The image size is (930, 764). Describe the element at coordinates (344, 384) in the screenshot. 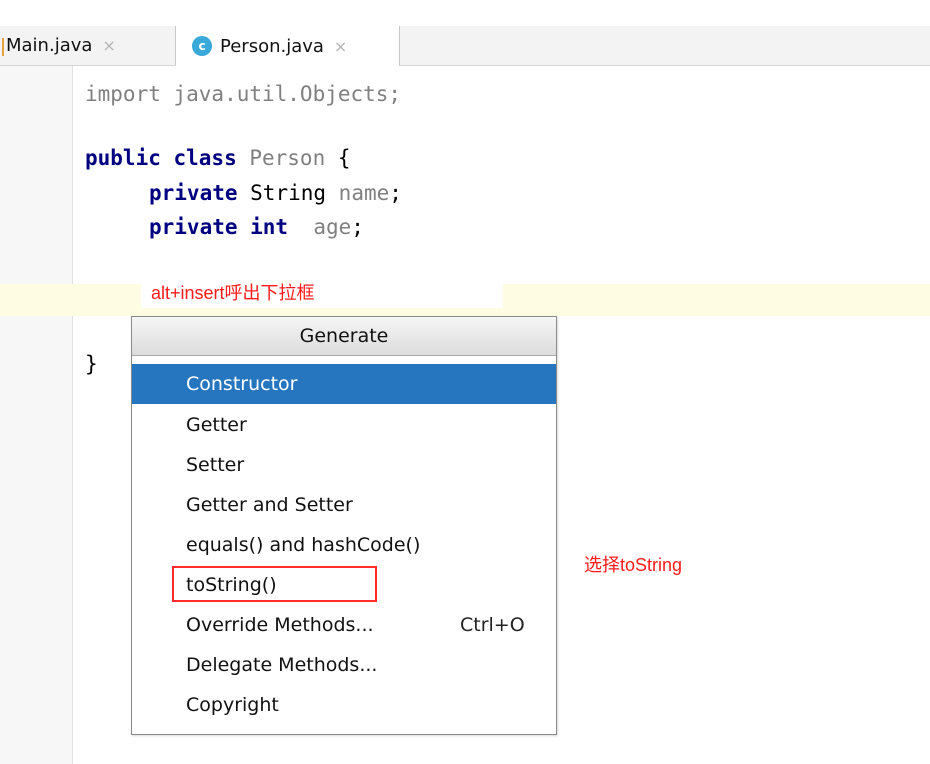

I see `popup-item-constructor: Constructor` at that location.